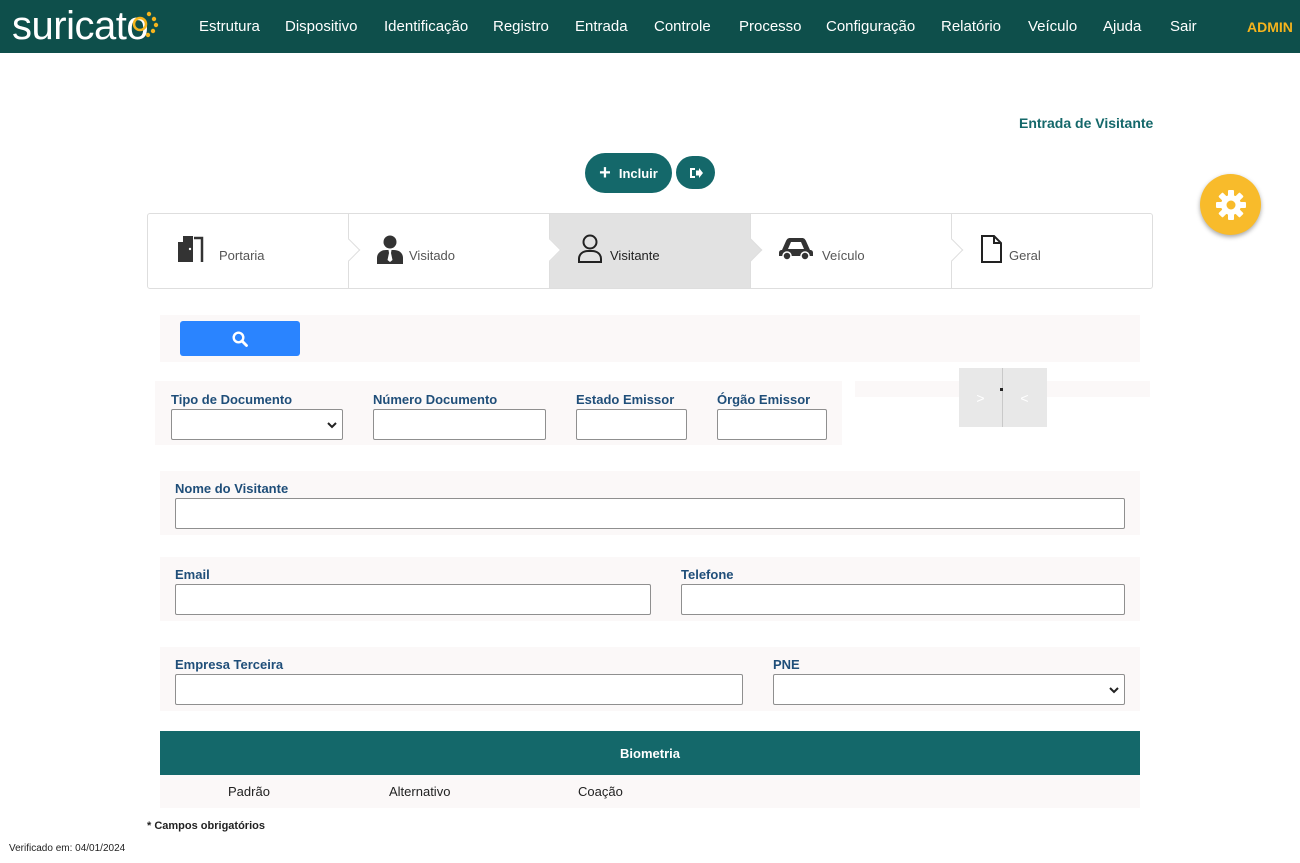 This screenshot has width=1300, height=863. Describe the element at coordinates (1052, 27) in the screenshot. I see `menu-veiculo: Veículo` at that location.